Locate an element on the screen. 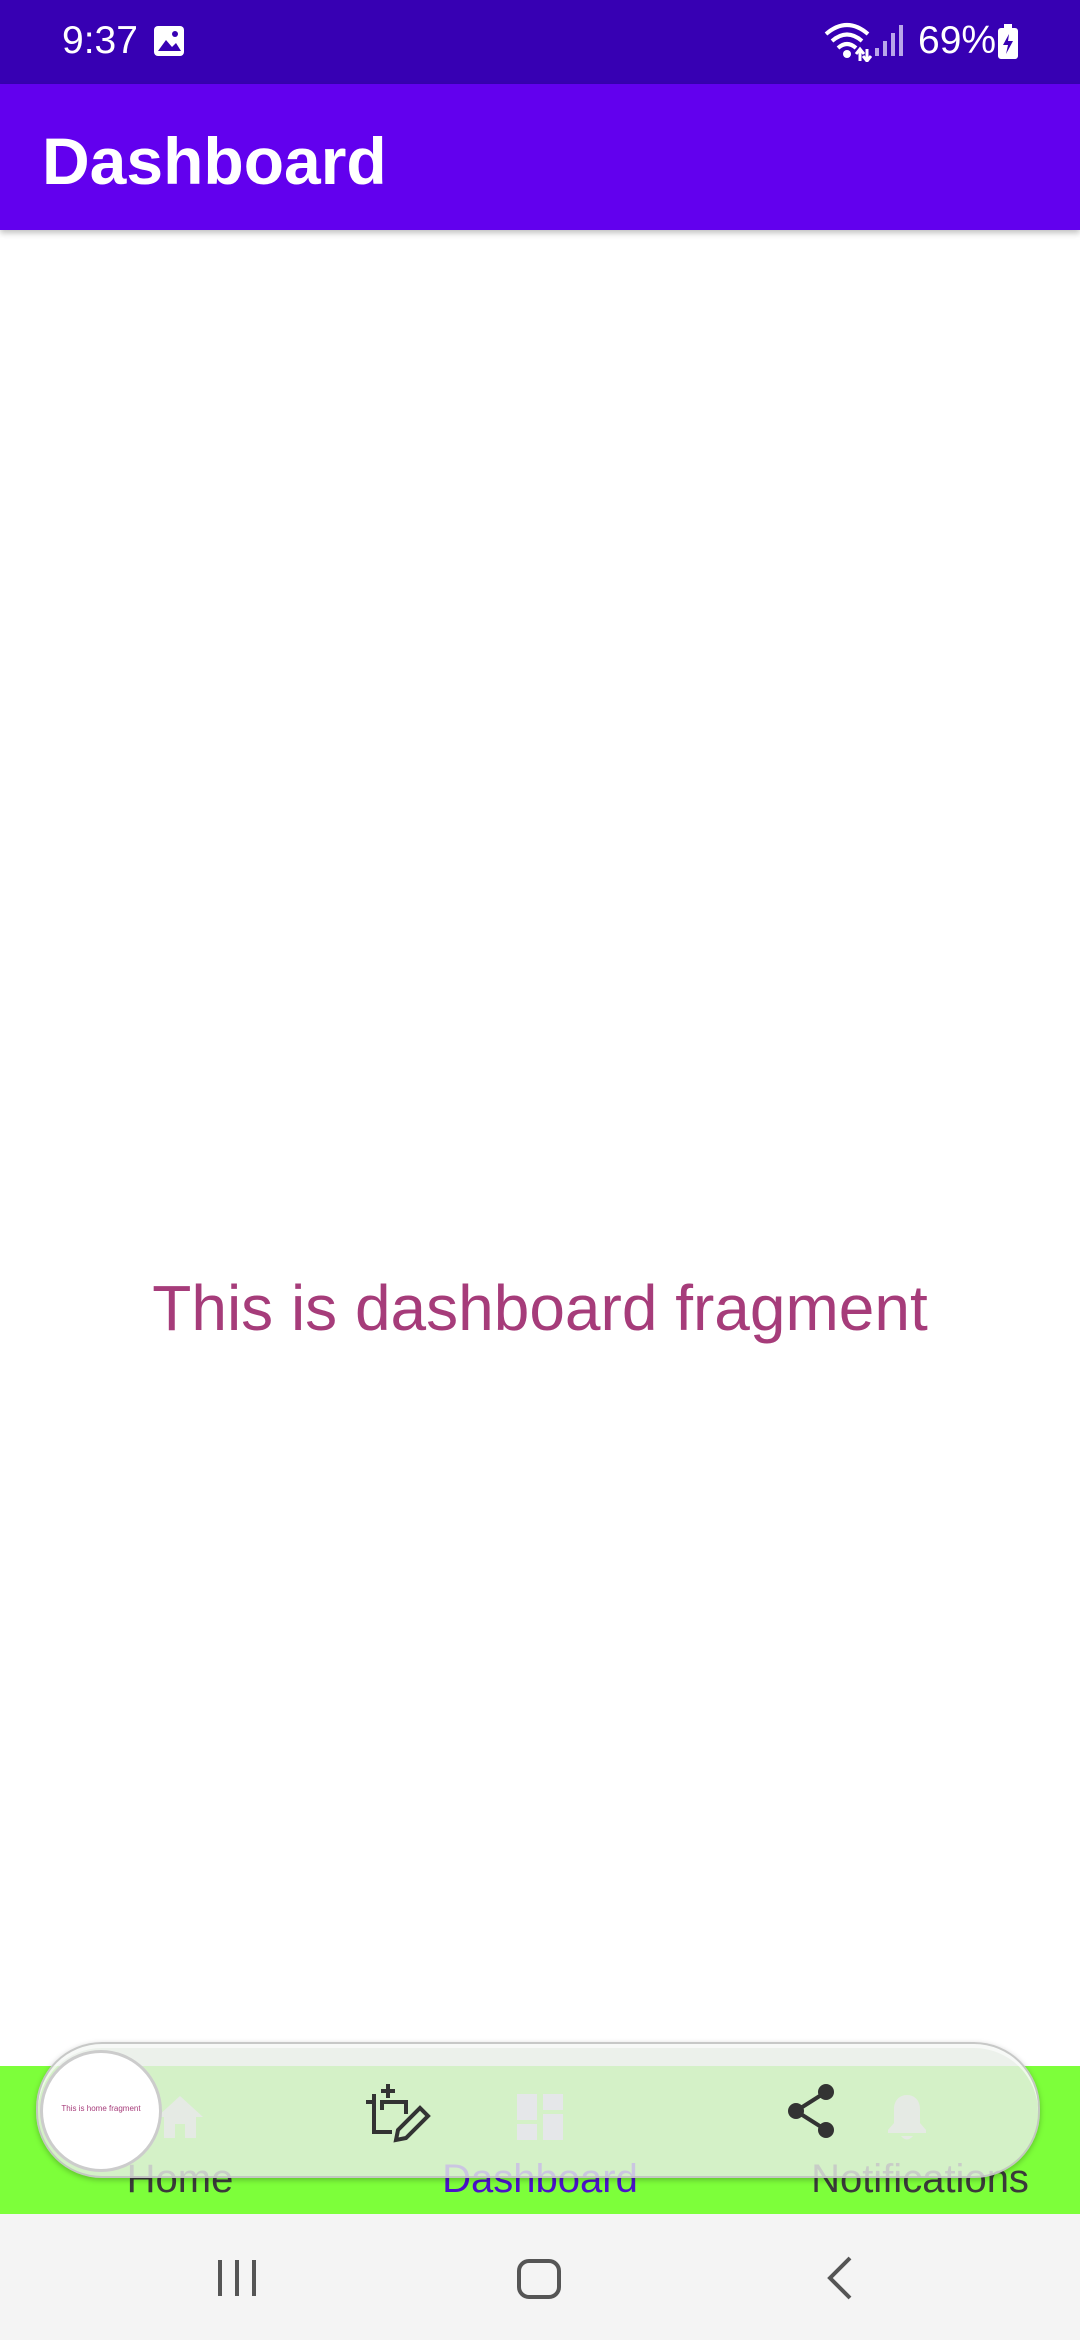  status-time: 9:37 is located at coordinates (100, 40).